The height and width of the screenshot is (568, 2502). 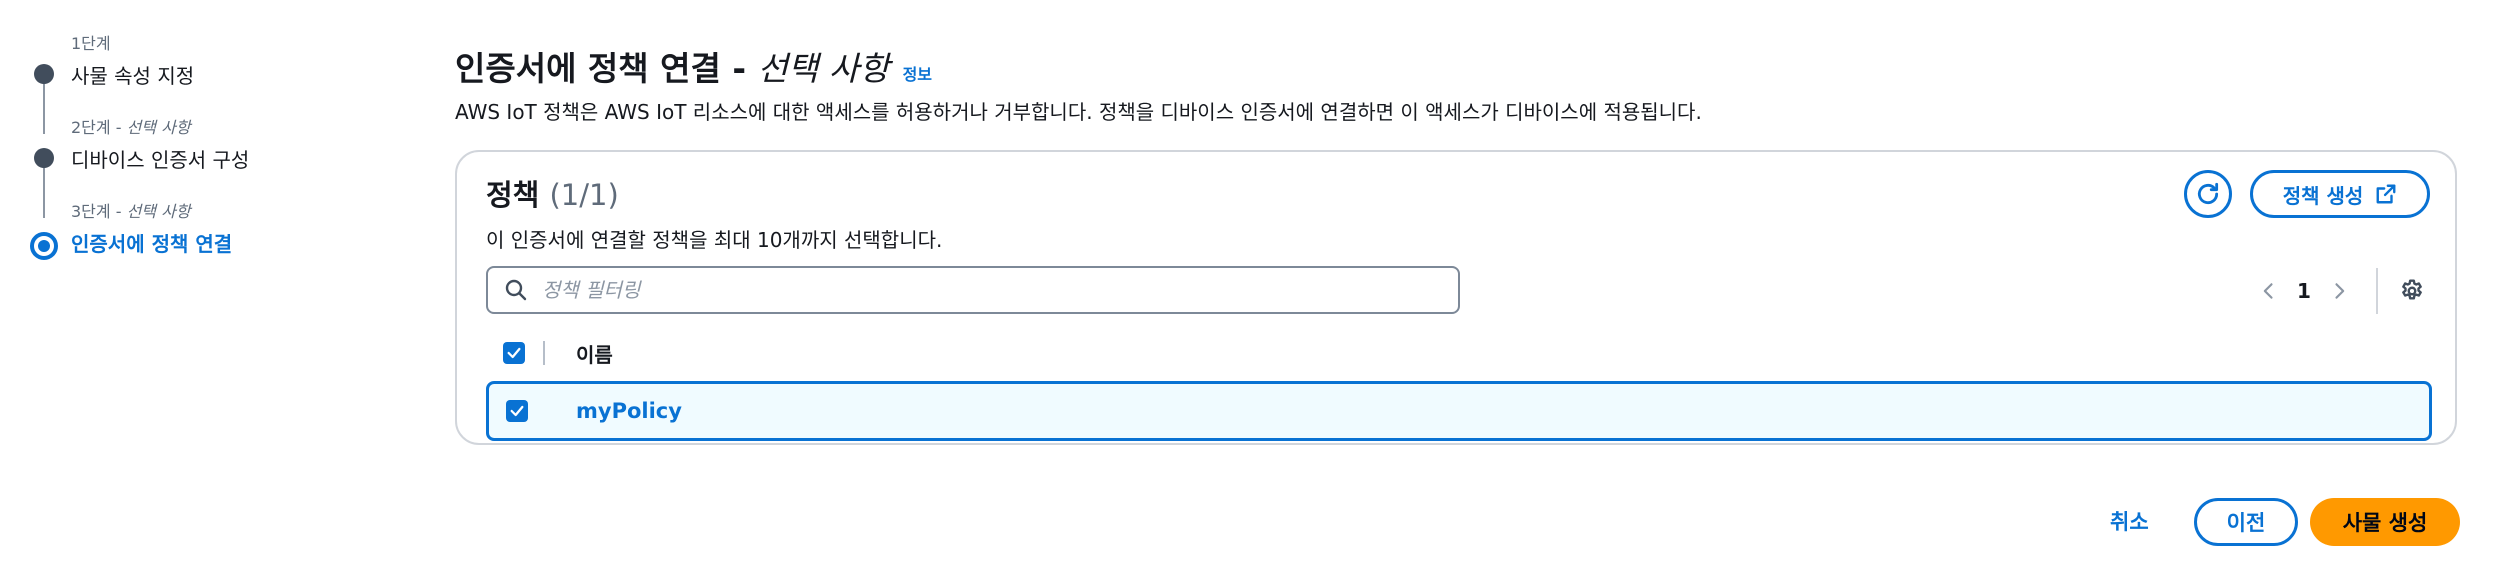 I want to click on step-3-optional: 선택 사항, so click(x=158, y=211).